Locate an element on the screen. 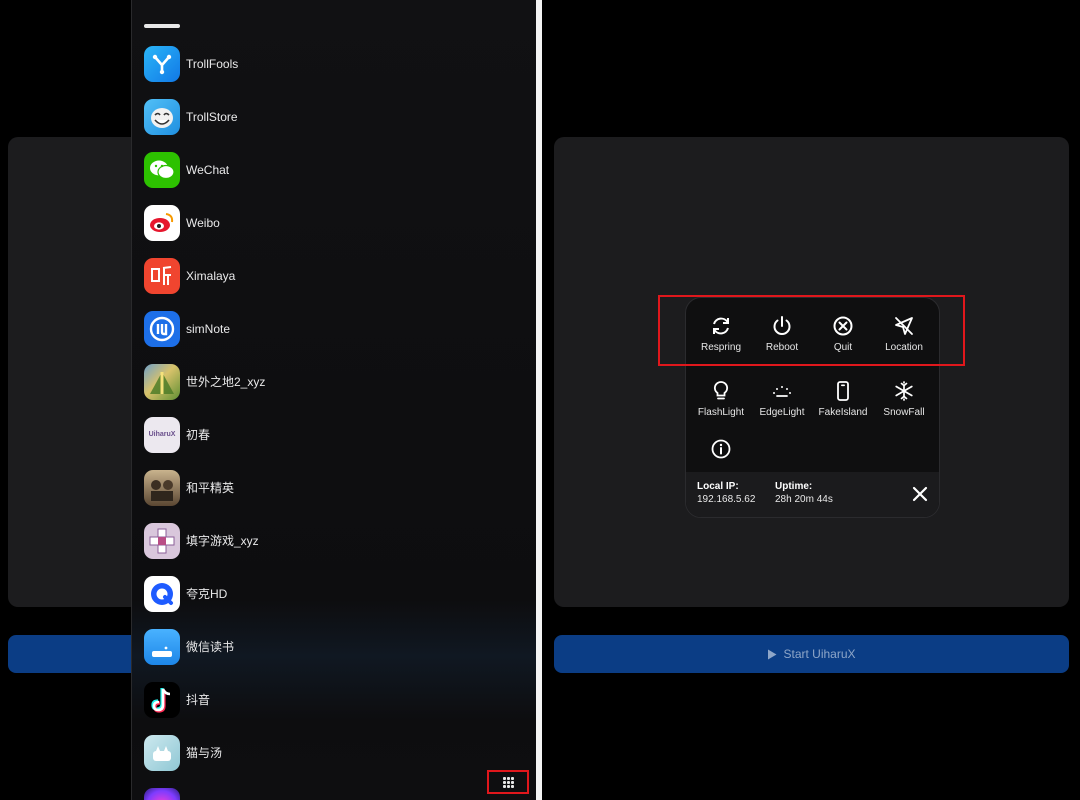  play-icon is located at coordinates (772, 654).